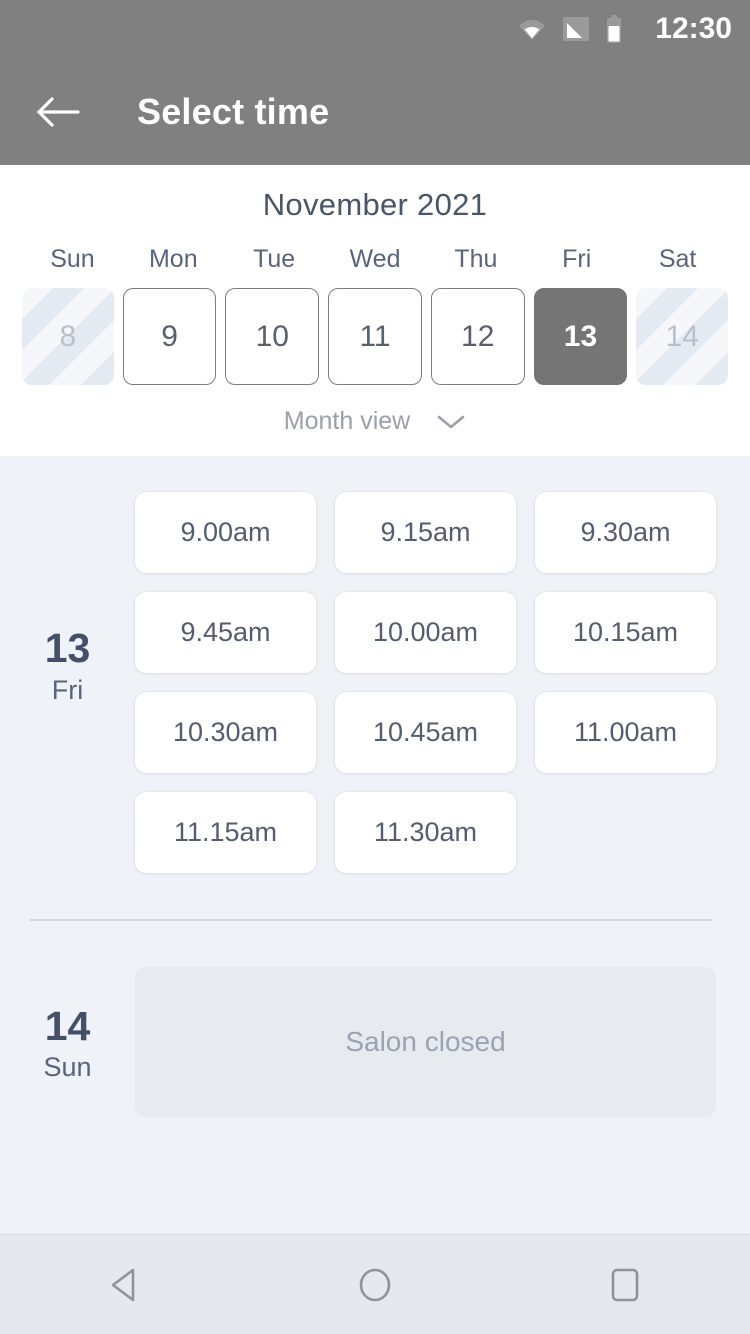  I want to click on back-button, so click(58, 112).